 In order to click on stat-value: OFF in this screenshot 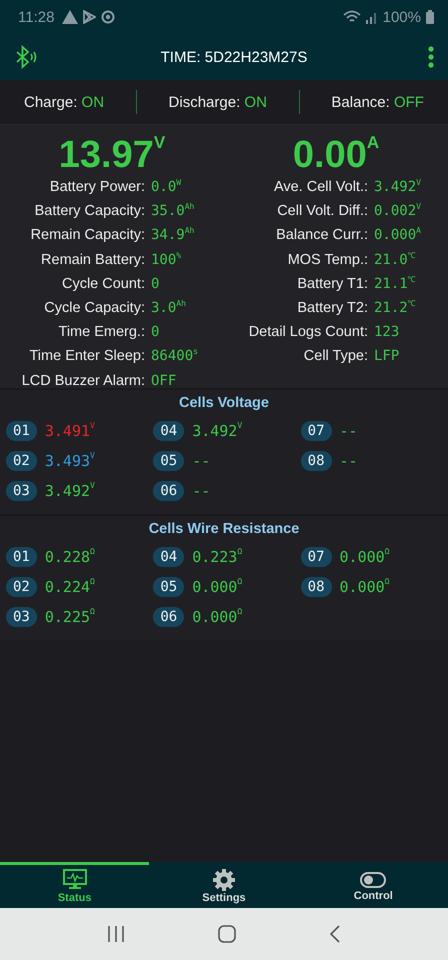, I will do `click(164, 380)`.